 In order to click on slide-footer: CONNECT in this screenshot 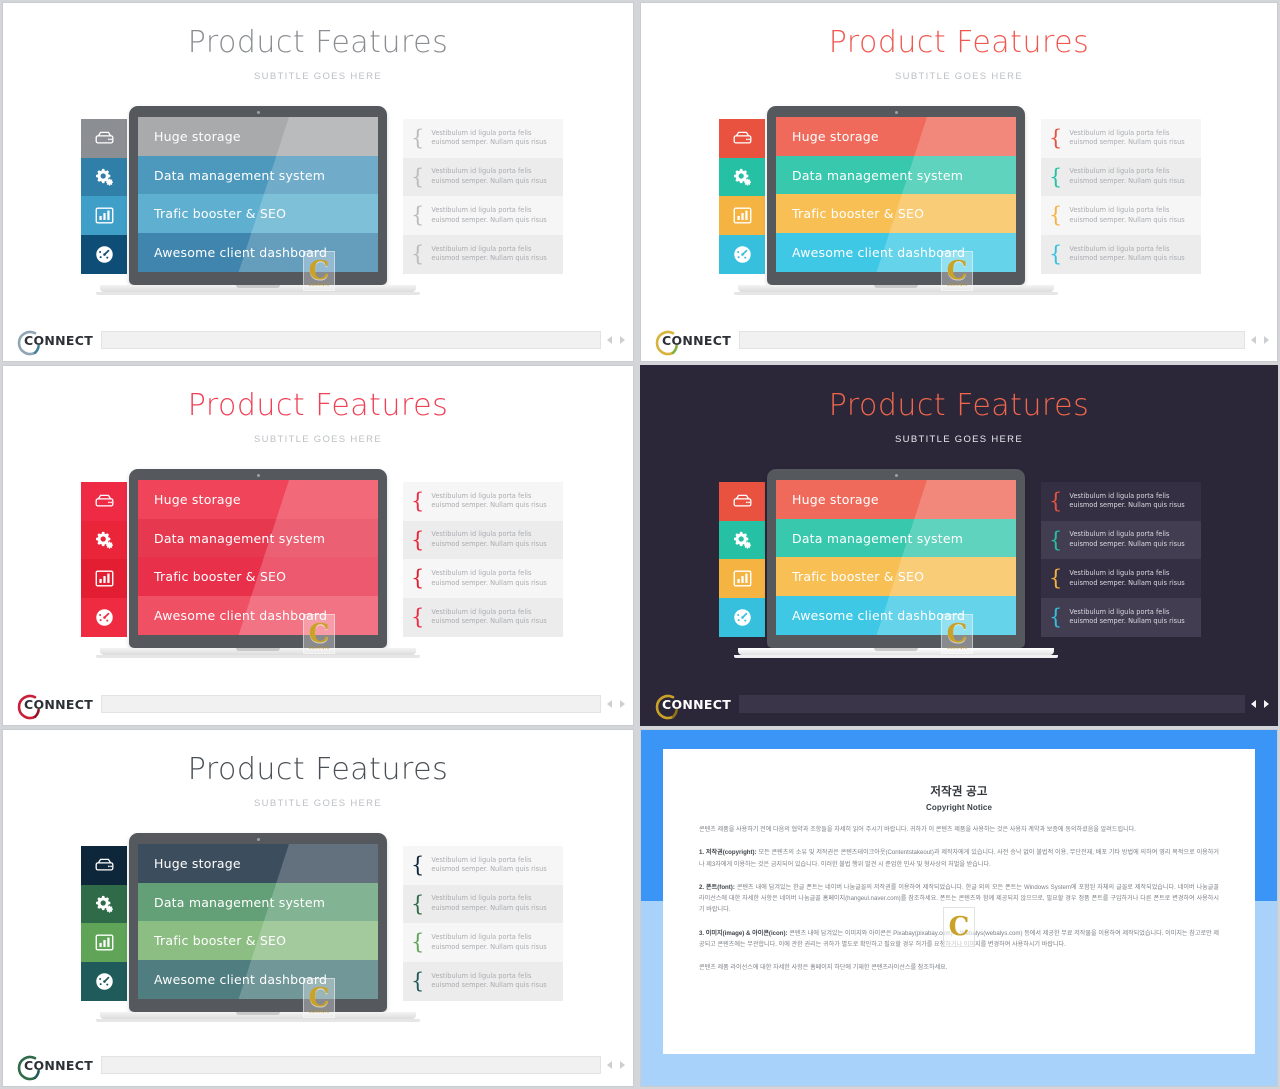, I will do `click(318, 342)`.